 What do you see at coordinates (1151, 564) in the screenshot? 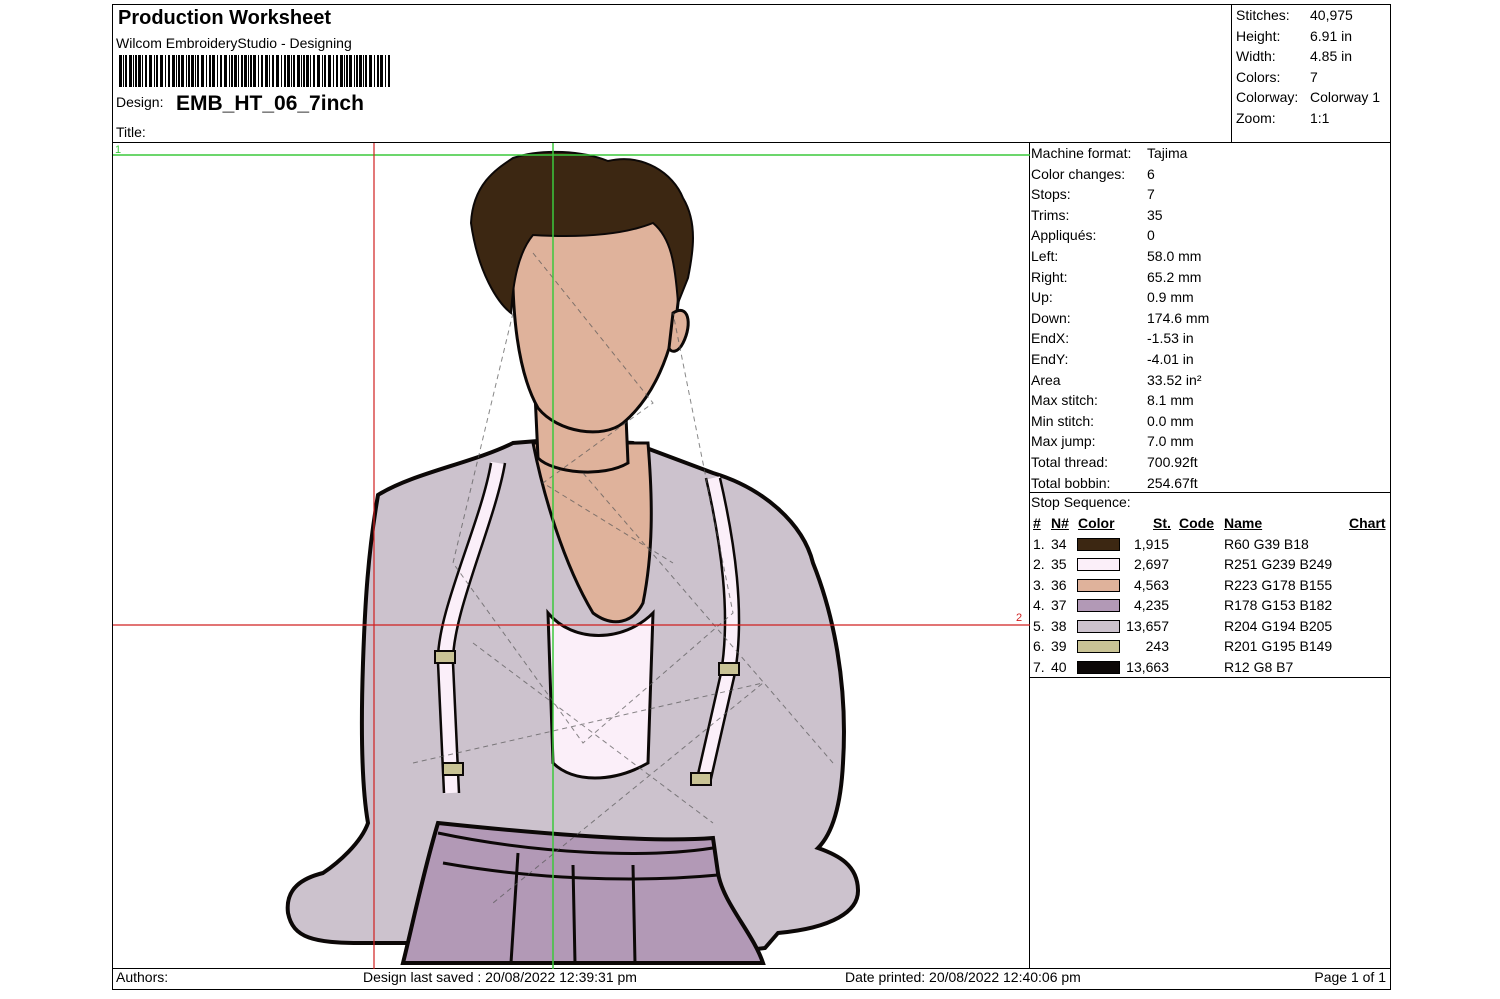
I see `stop-stitches: 2,697` at bounding box center [1151, 564].